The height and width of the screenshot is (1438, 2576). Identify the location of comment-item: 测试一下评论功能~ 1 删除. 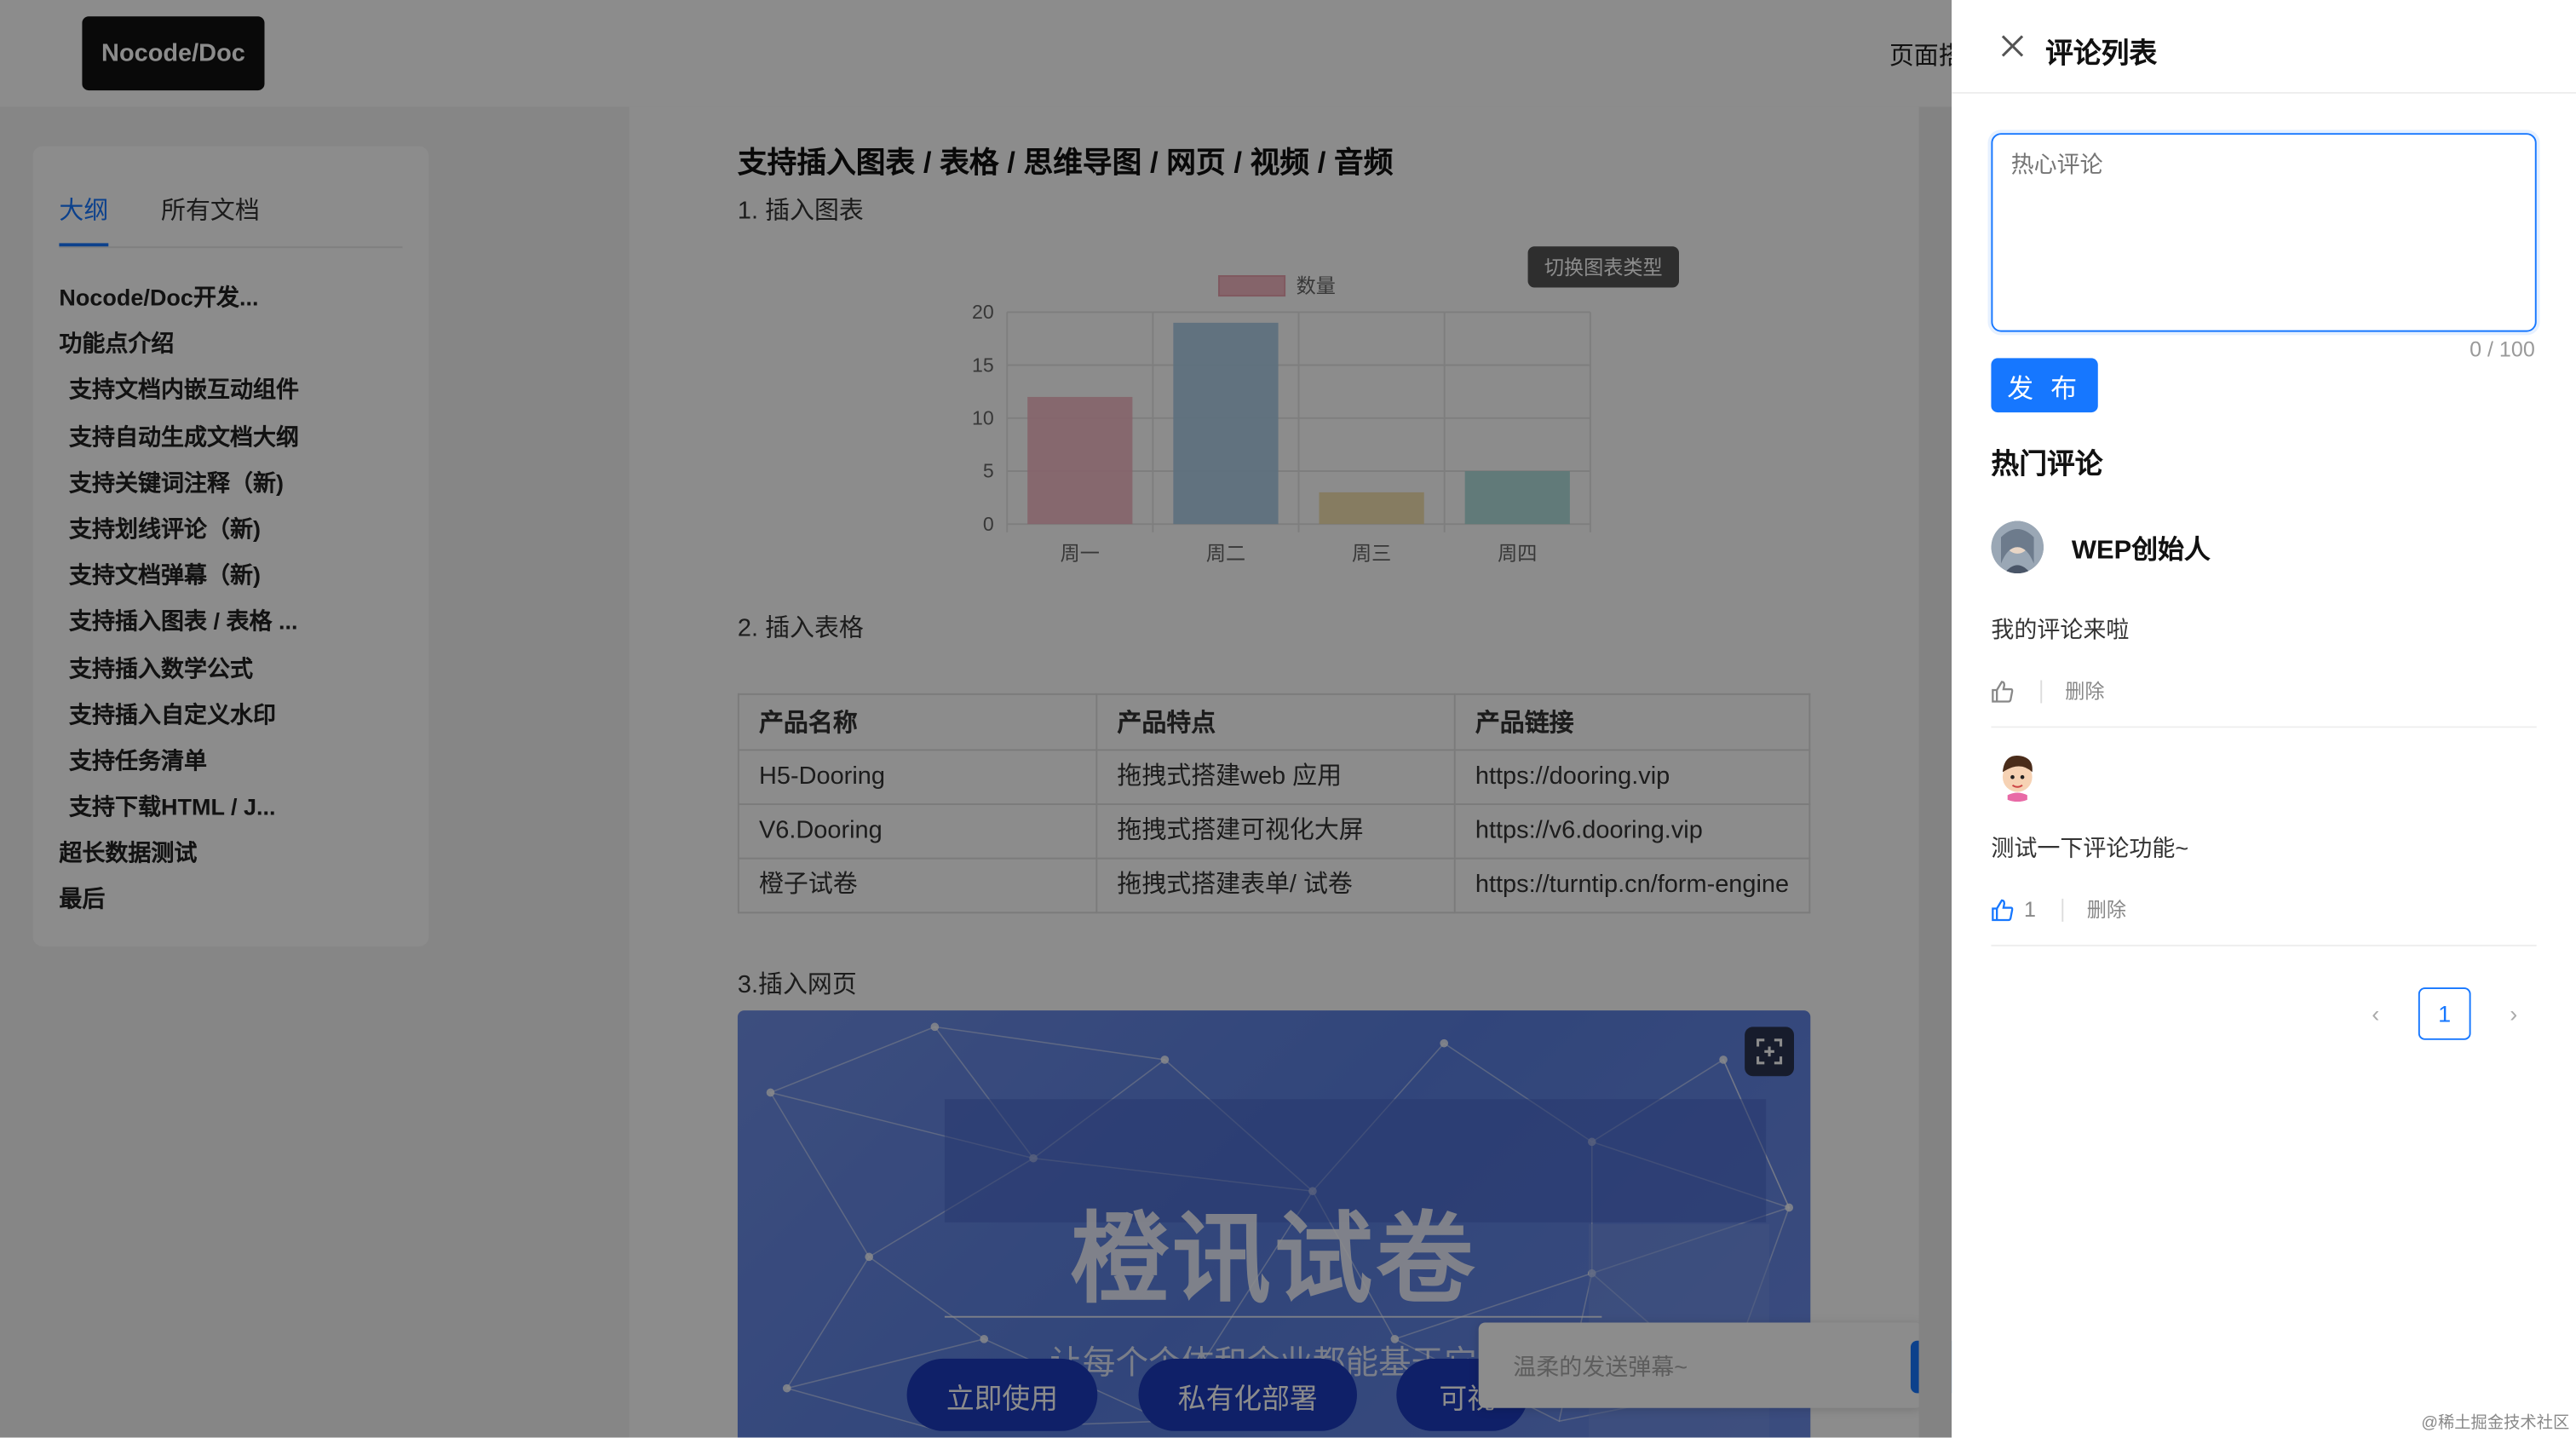
(2264, 847).